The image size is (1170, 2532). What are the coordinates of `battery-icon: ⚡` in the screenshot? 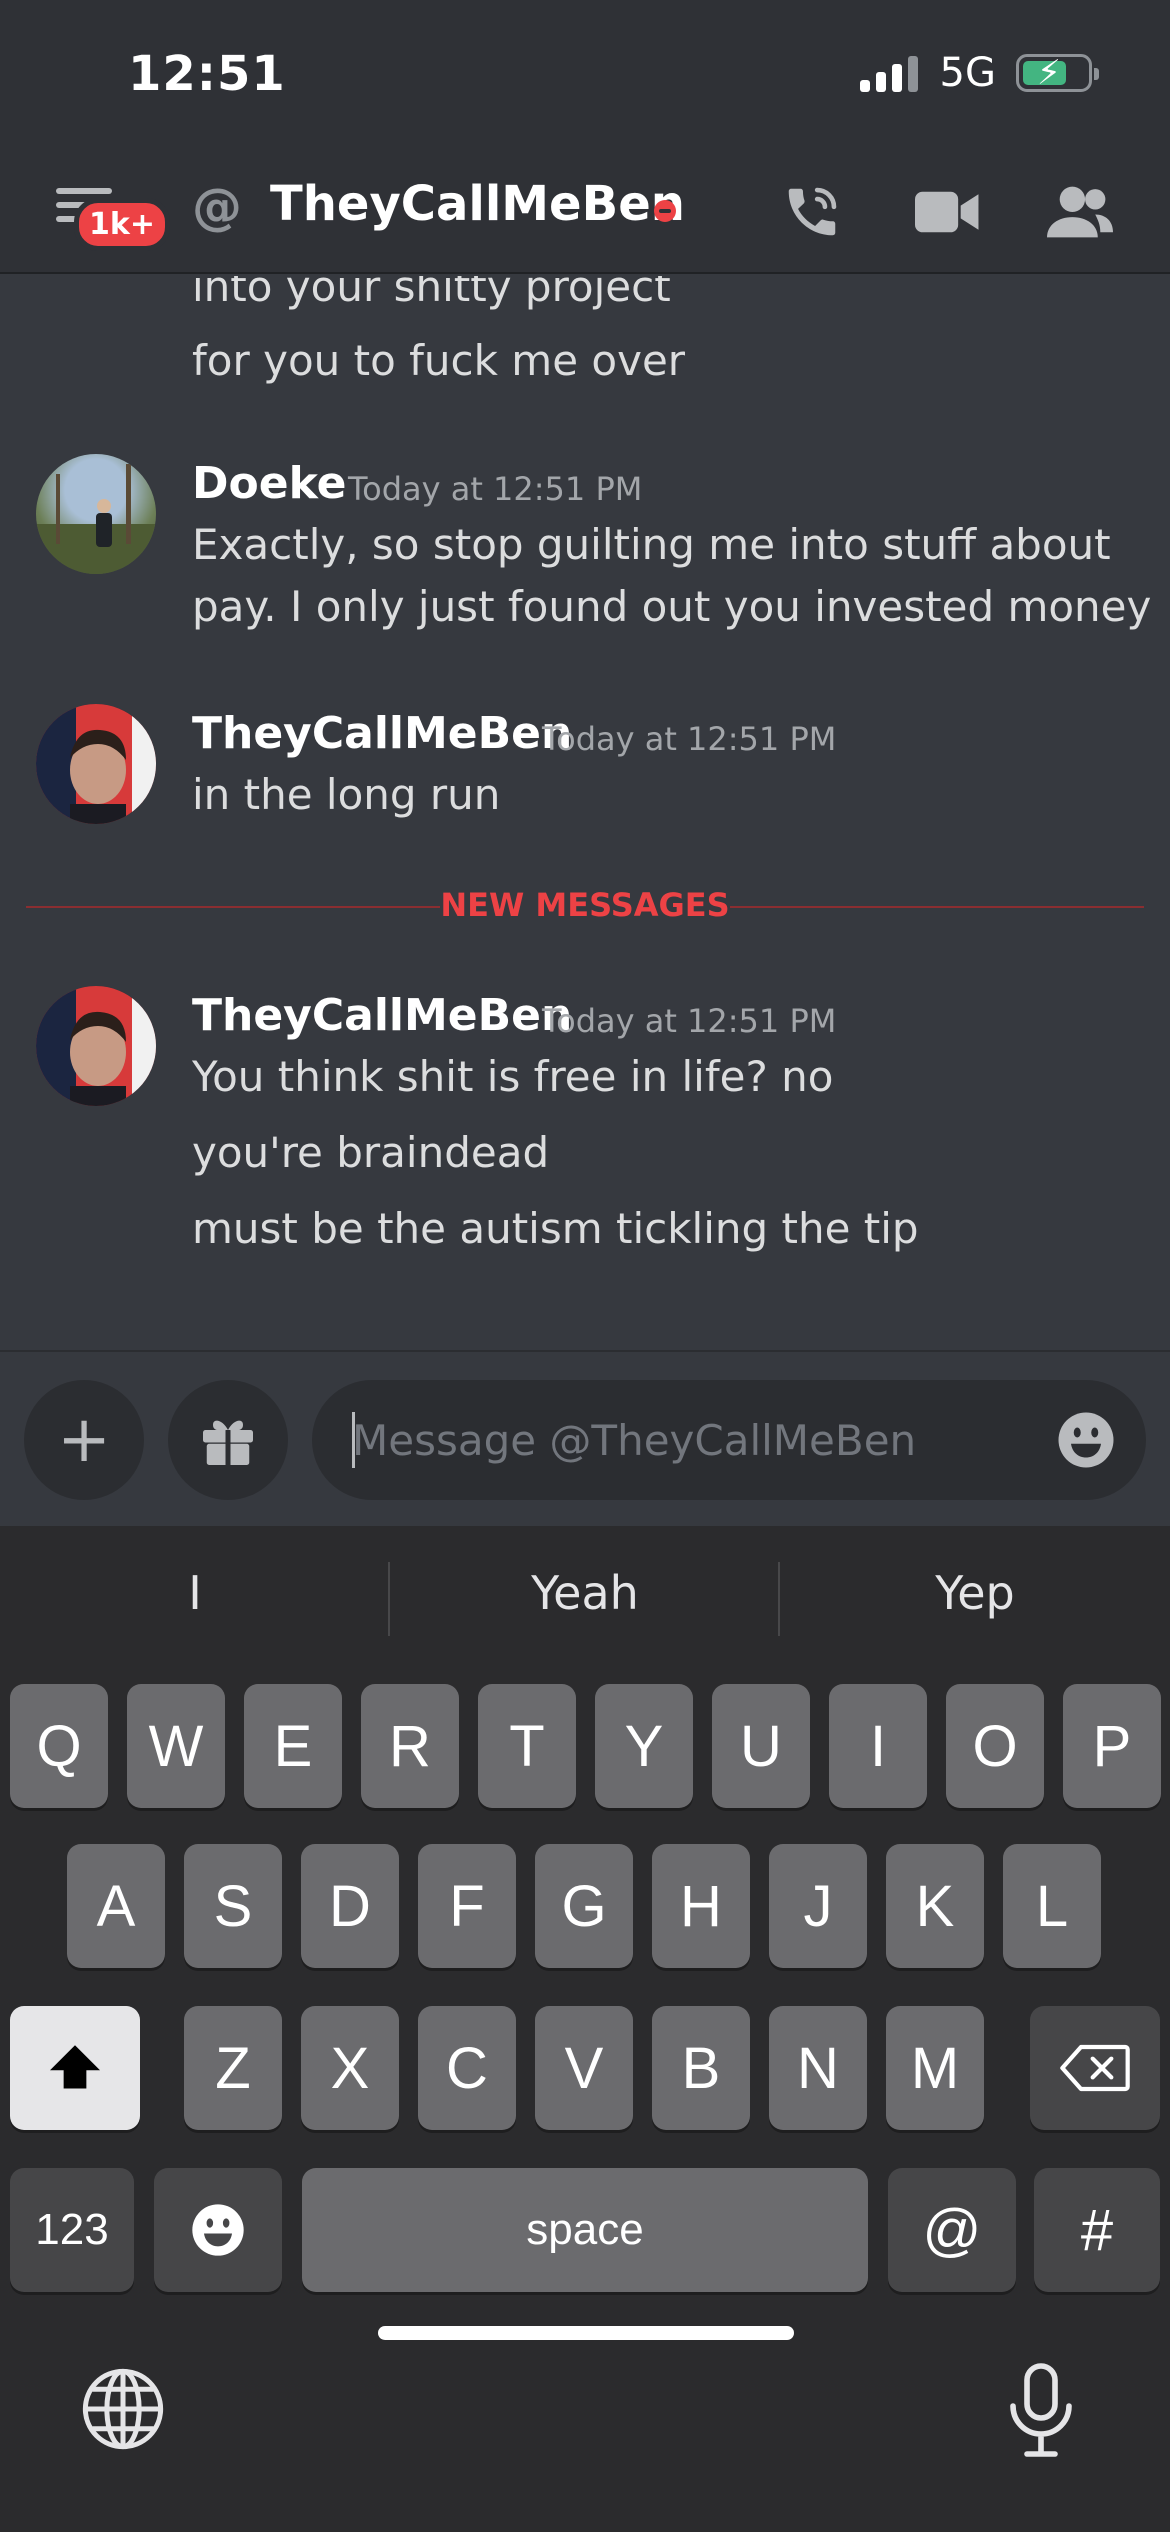 It's located at (1057, 73).